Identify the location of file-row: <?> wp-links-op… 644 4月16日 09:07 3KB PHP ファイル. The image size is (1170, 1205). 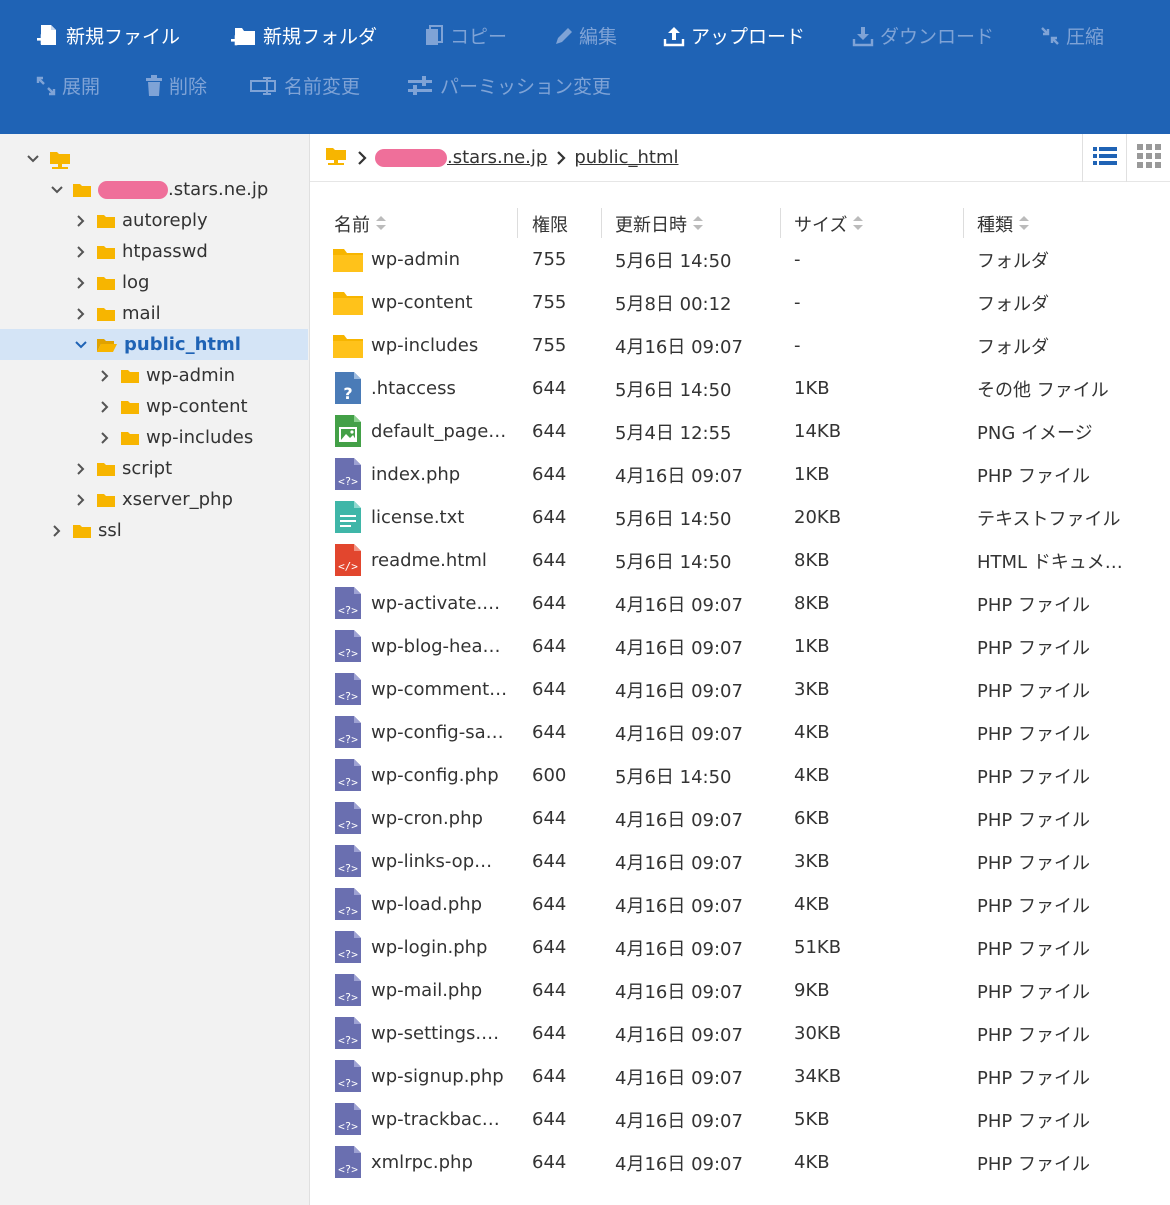
(740, 861).